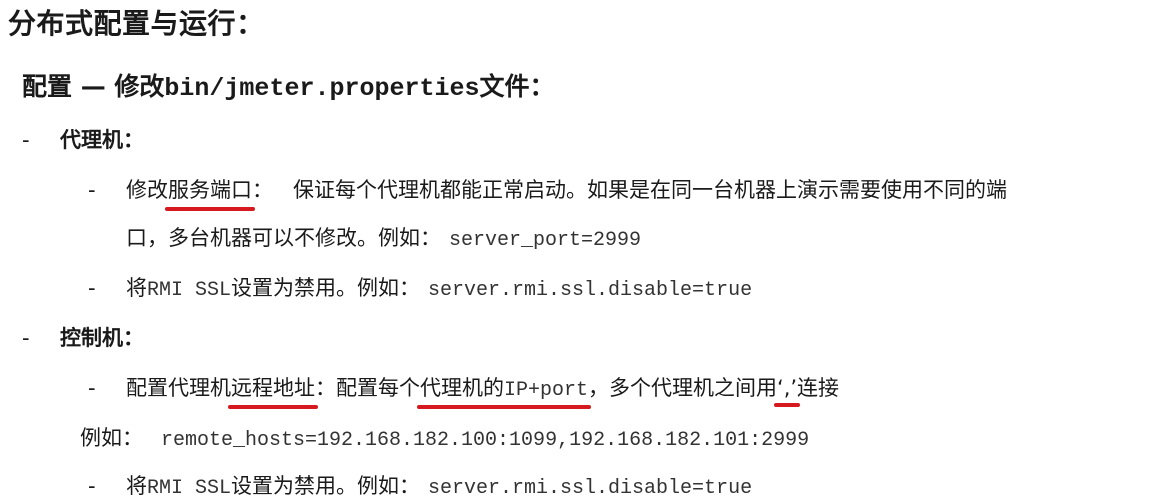  What do you see at coordinates (136, 23) in the screenshot?
I see `page-title: 分布式配置与运行：` at bounding box center [136, 23].